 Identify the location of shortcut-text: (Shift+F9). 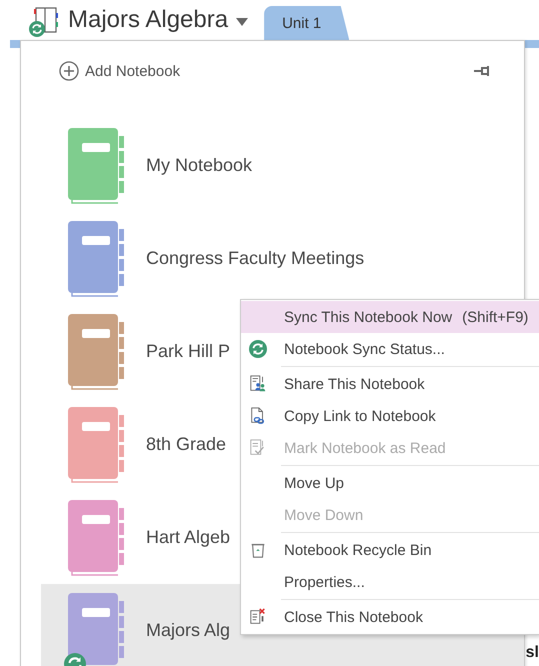
(495, 317).